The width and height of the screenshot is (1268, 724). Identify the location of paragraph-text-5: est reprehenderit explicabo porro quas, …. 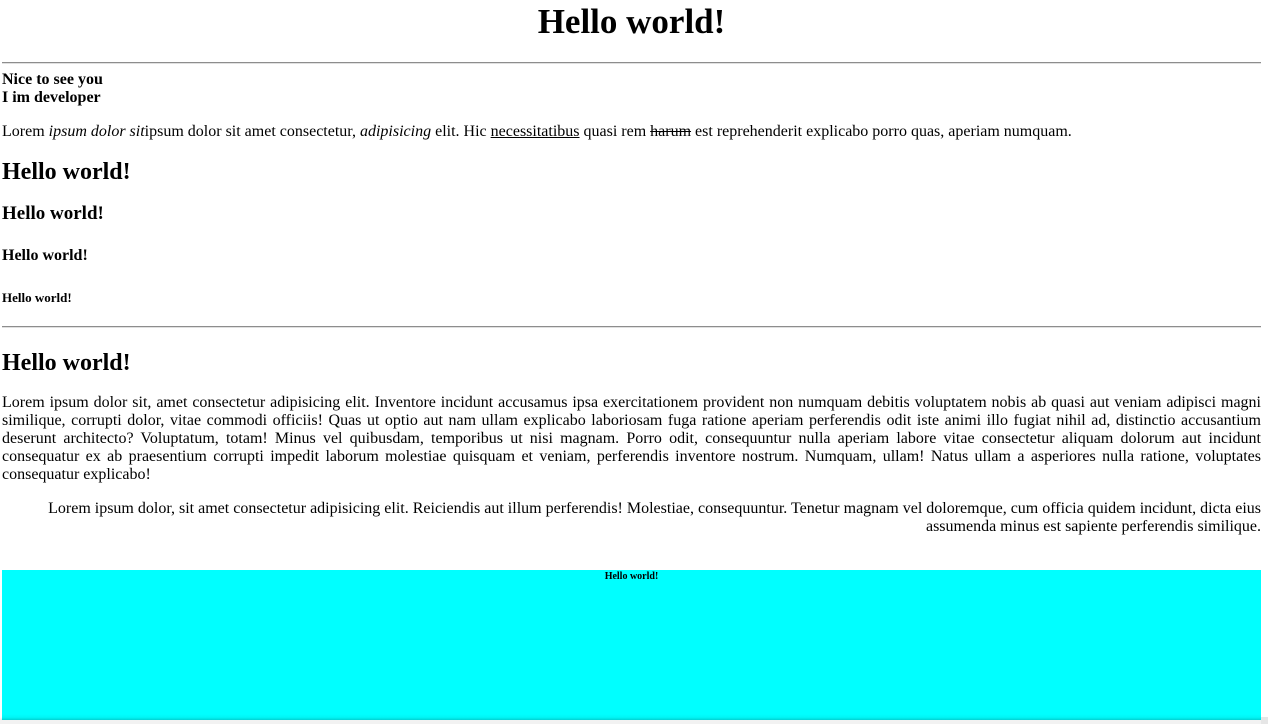
(881, 131).